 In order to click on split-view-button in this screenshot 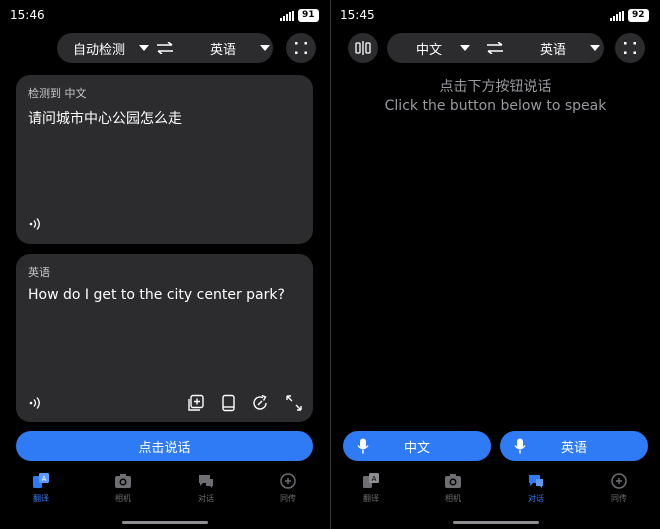, I will do `click(363, 48)`.